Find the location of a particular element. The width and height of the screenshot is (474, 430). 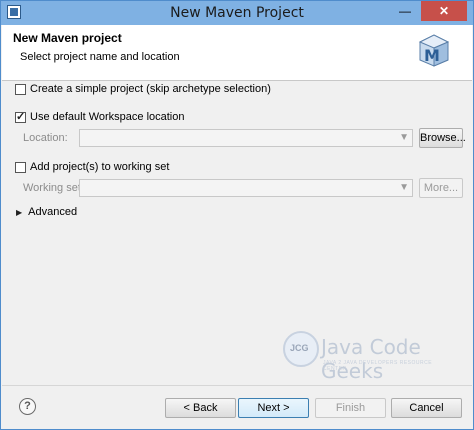

working-set-label: Working set: is located at coordinates (53, 188).